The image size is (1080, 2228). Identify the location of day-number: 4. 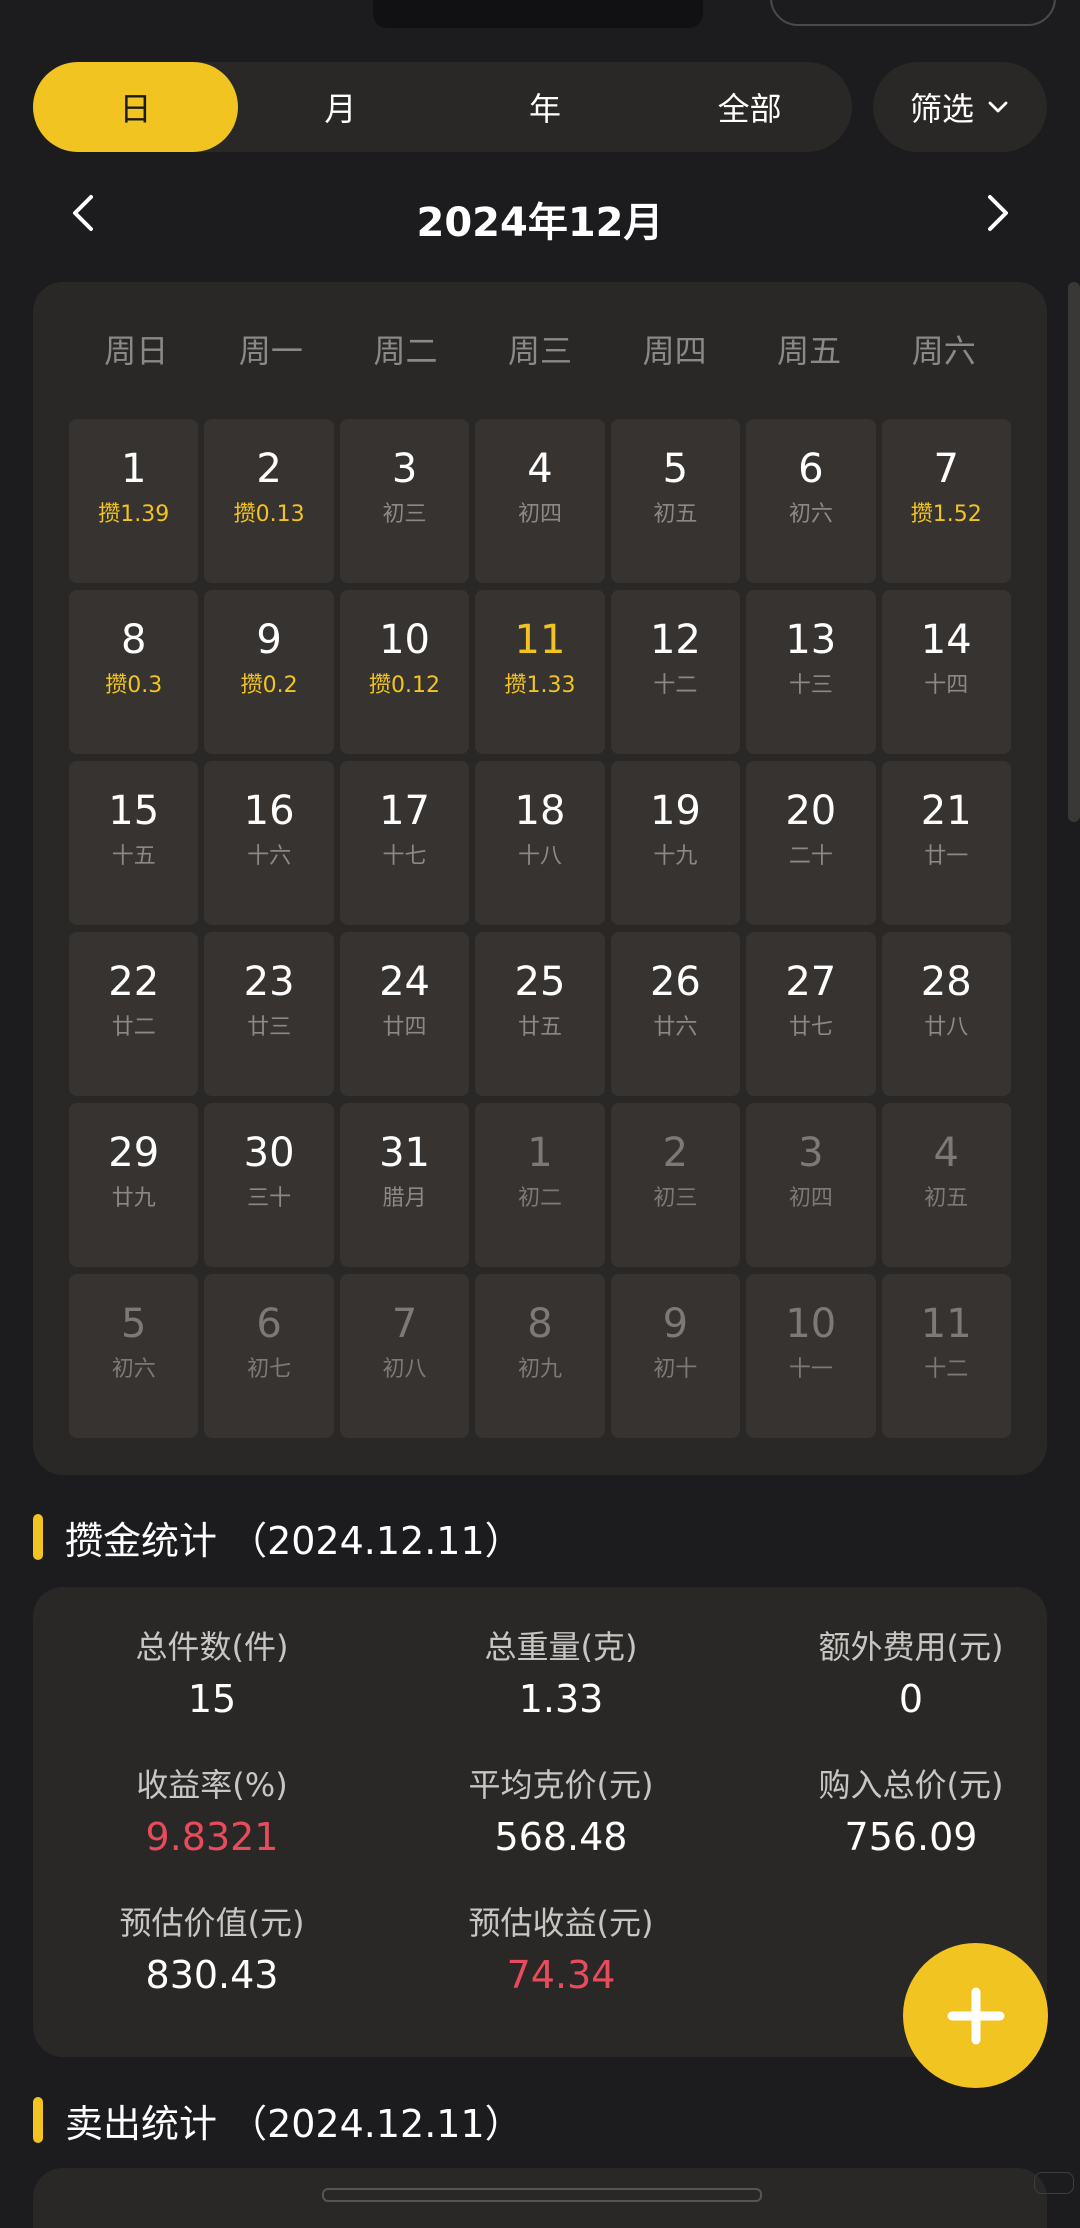
(946, 1153).